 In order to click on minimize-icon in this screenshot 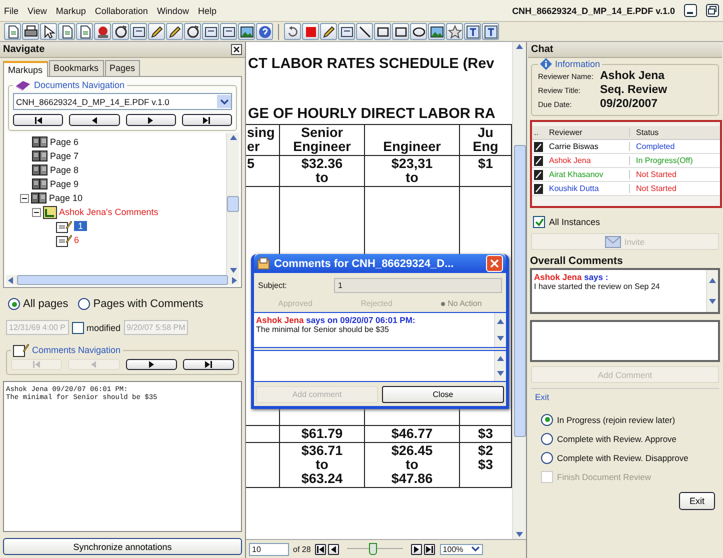, I will do `click(690, 10)`.